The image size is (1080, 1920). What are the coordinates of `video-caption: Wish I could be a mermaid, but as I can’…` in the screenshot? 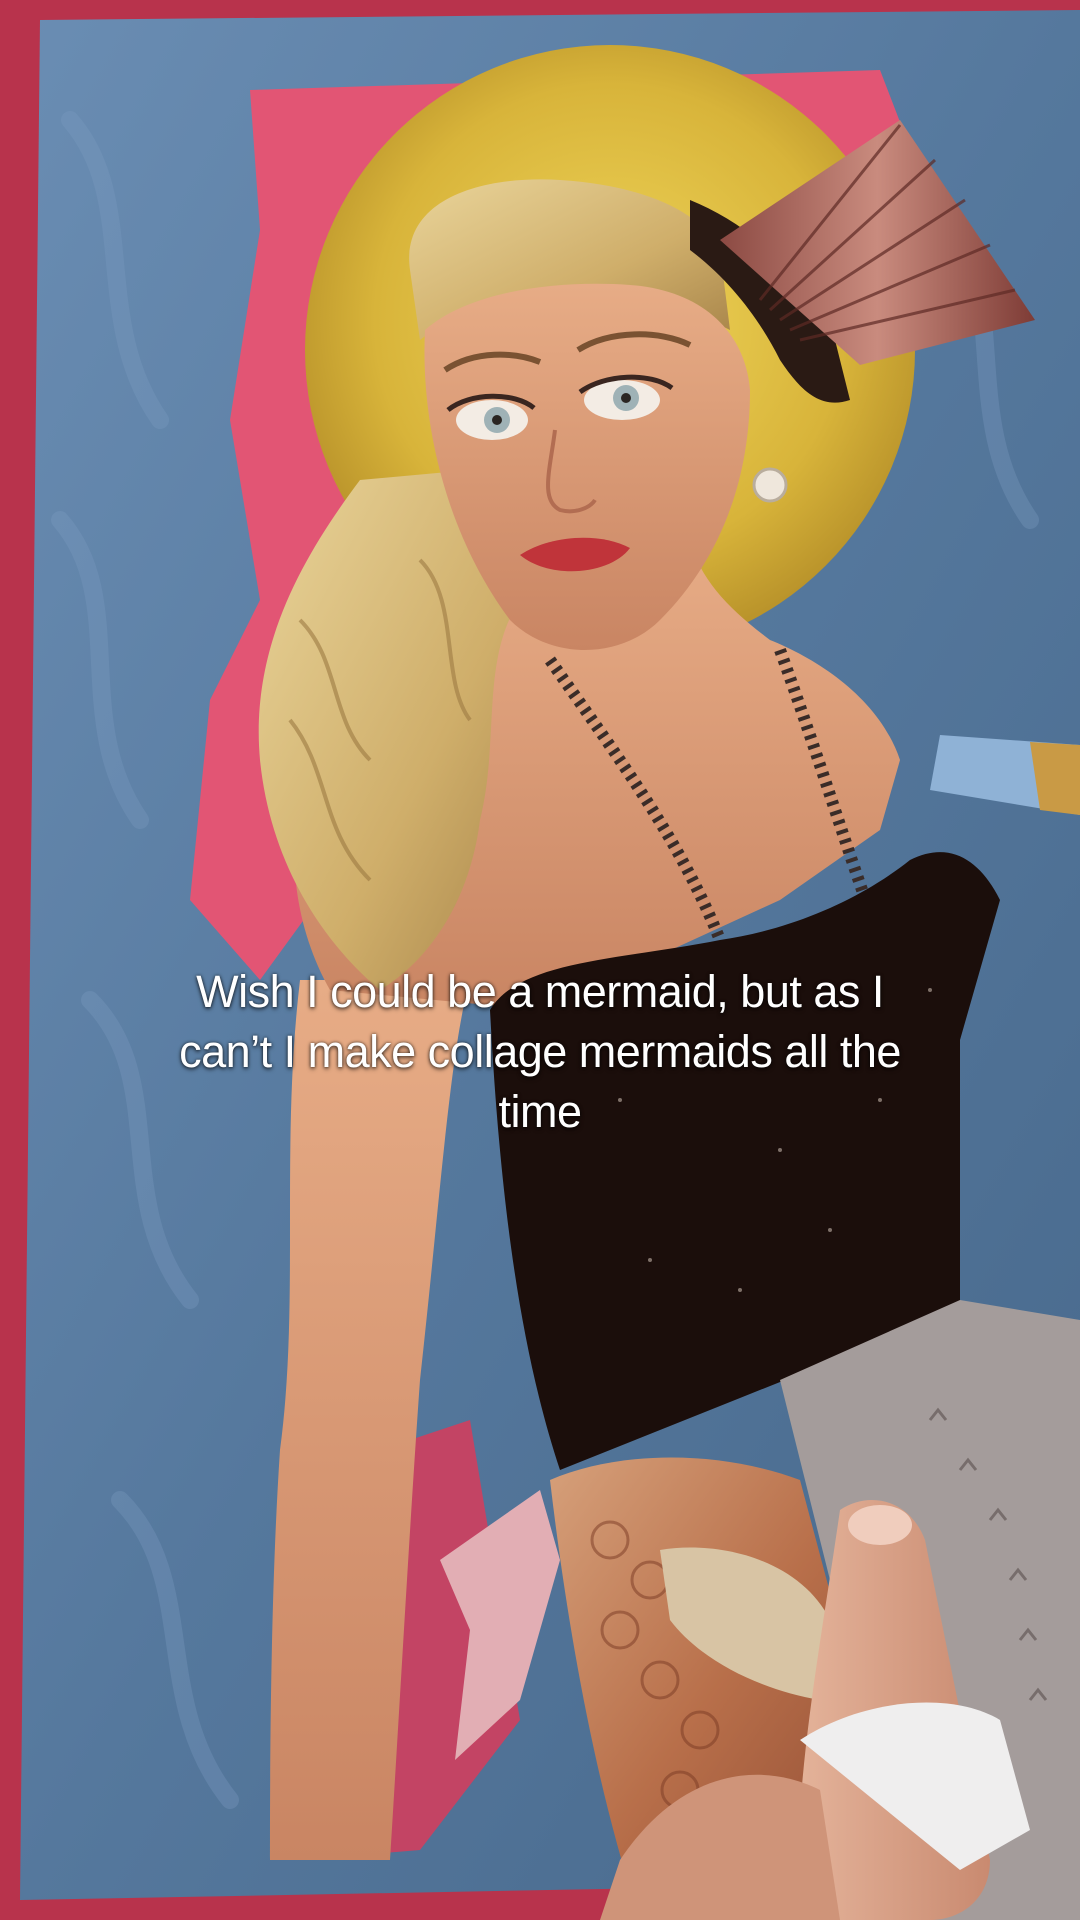 It's located at (540, 1052).